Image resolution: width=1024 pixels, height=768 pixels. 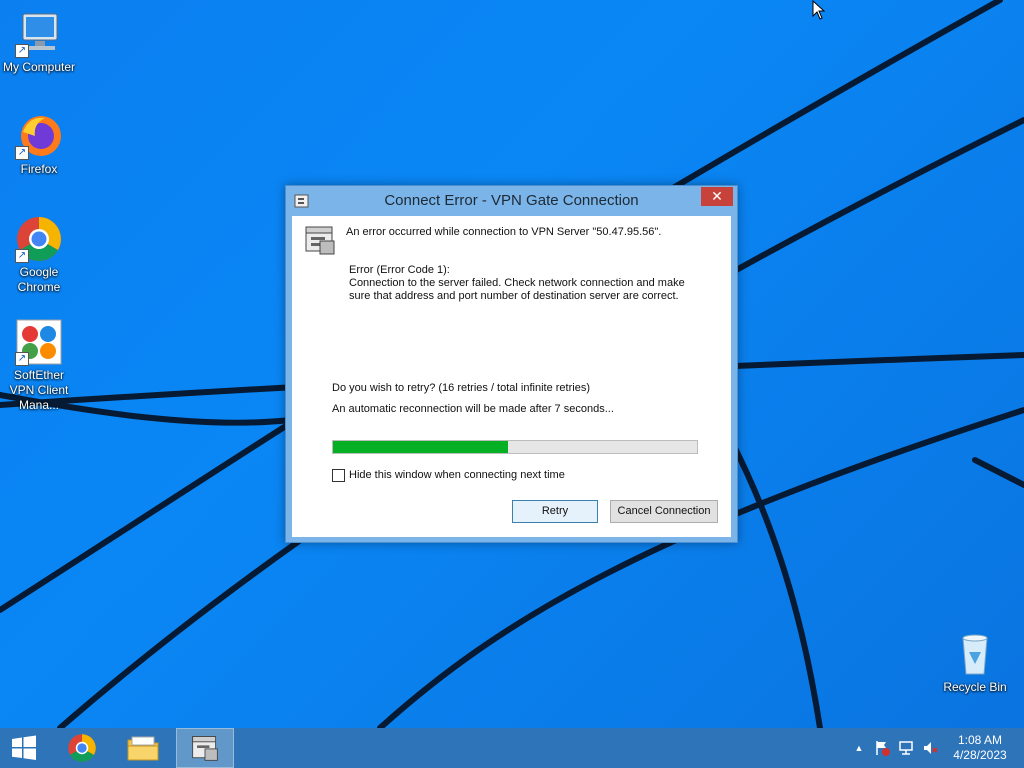 I want to click on action-center-flag-icon, so click(x=882, y=748).